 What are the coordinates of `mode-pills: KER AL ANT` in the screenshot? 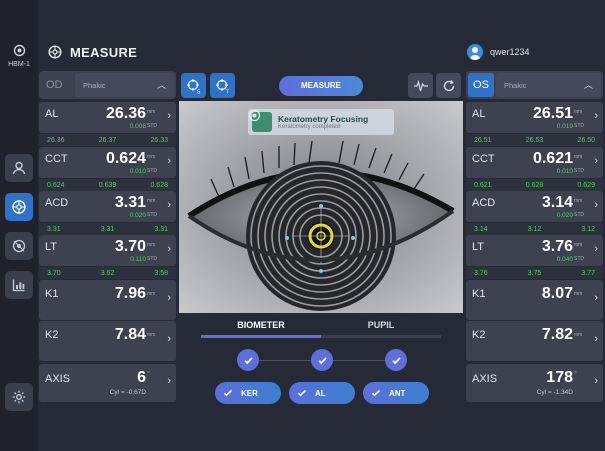 It's located at (321, 393).